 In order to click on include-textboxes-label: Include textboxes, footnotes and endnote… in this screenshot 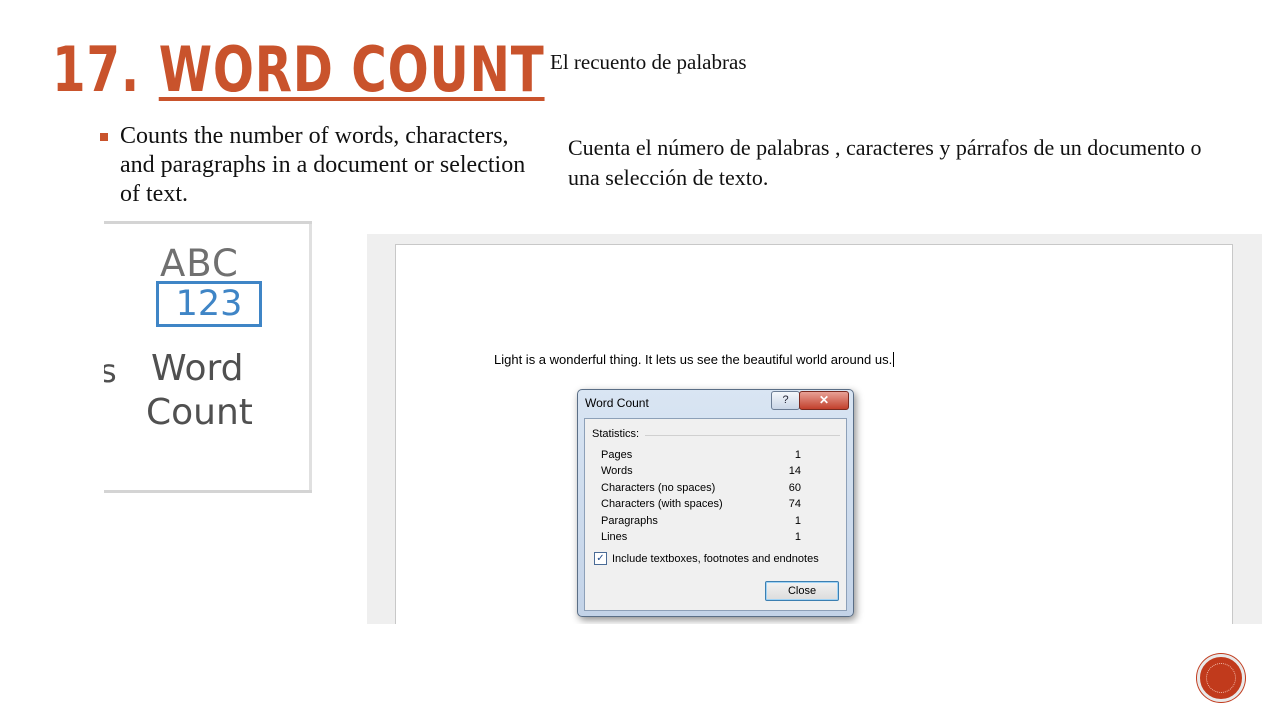, I will do `click(715, 558)`.